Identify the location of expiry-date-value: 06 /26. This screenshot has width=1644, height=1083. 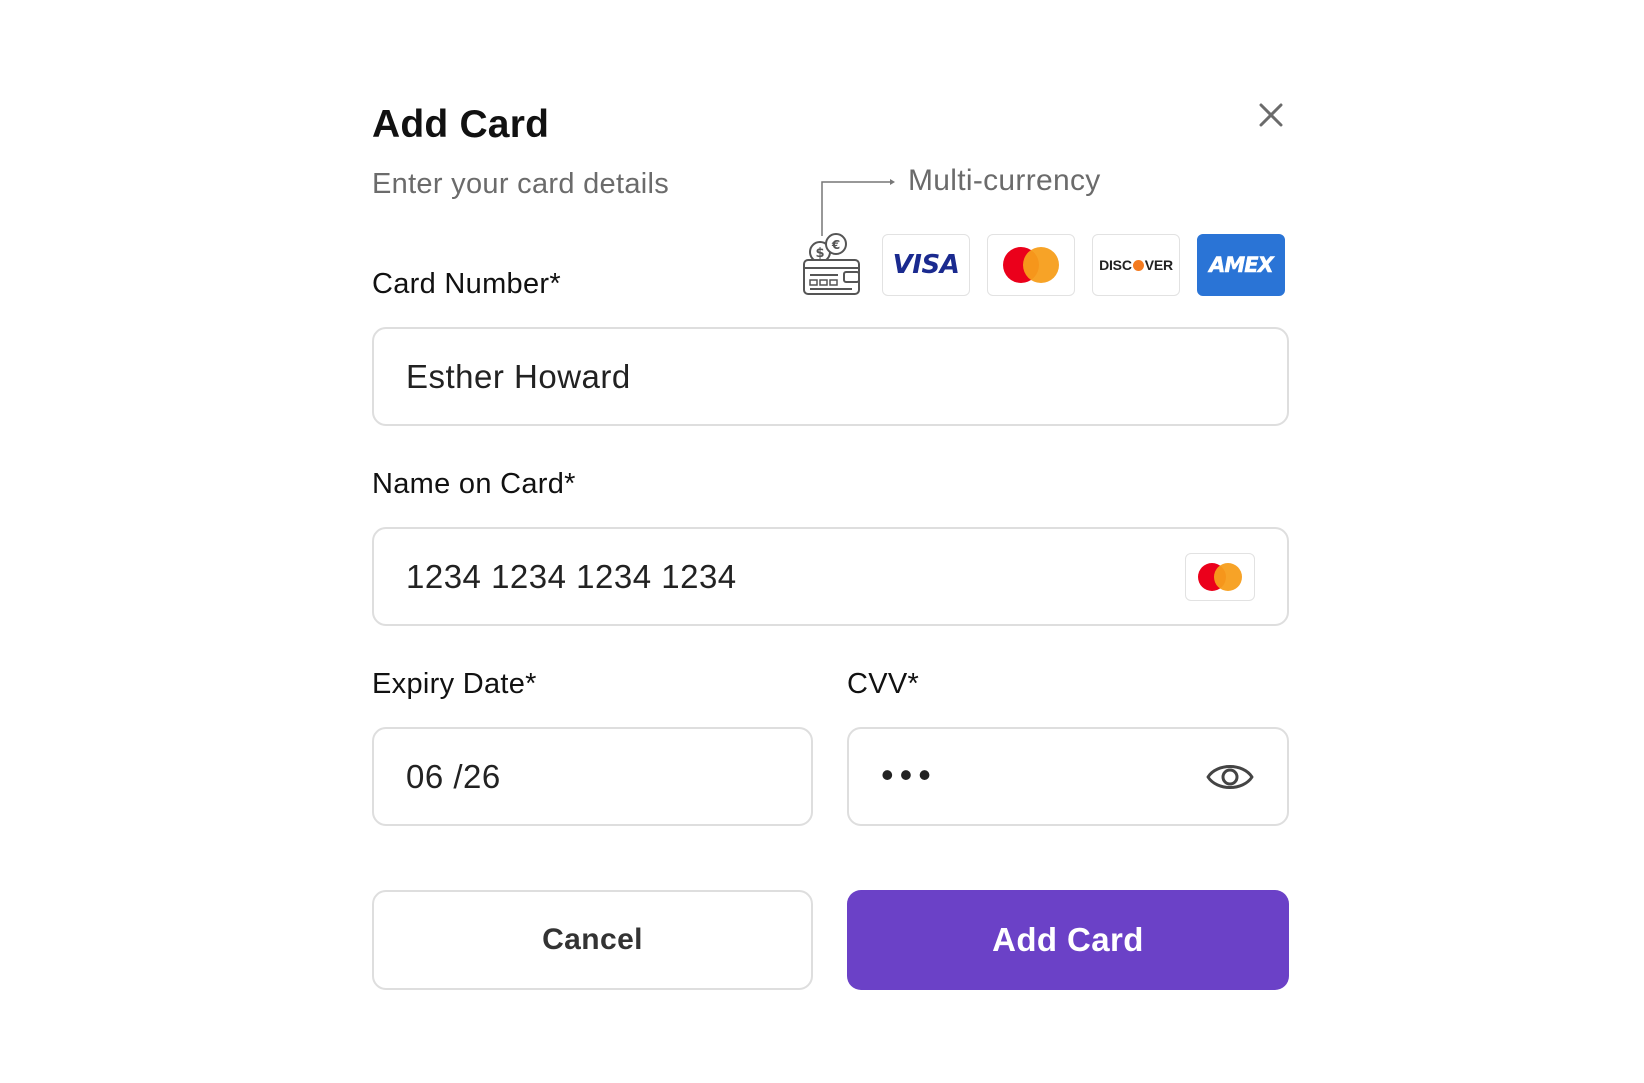
(453, 776).